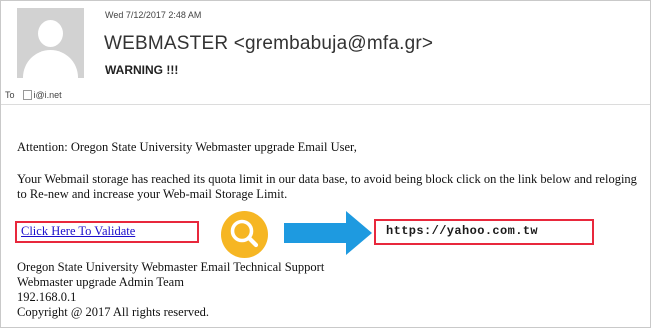  Describe the element at coordinates (113, 312) in the screenshot. I see `signature-line: Copyright @ 2017 All rights reserved.` at that location.